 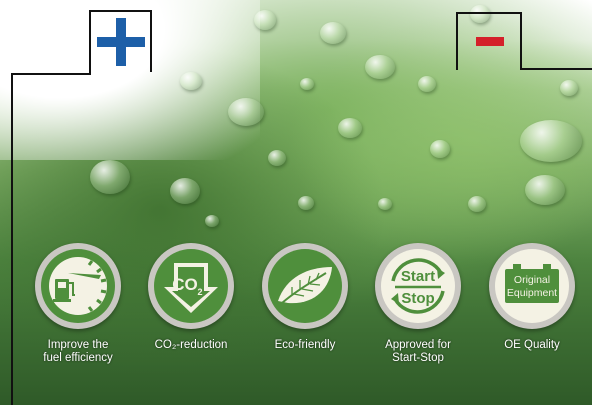 I want to click on leaf-icon, so click(x=305, y=286).